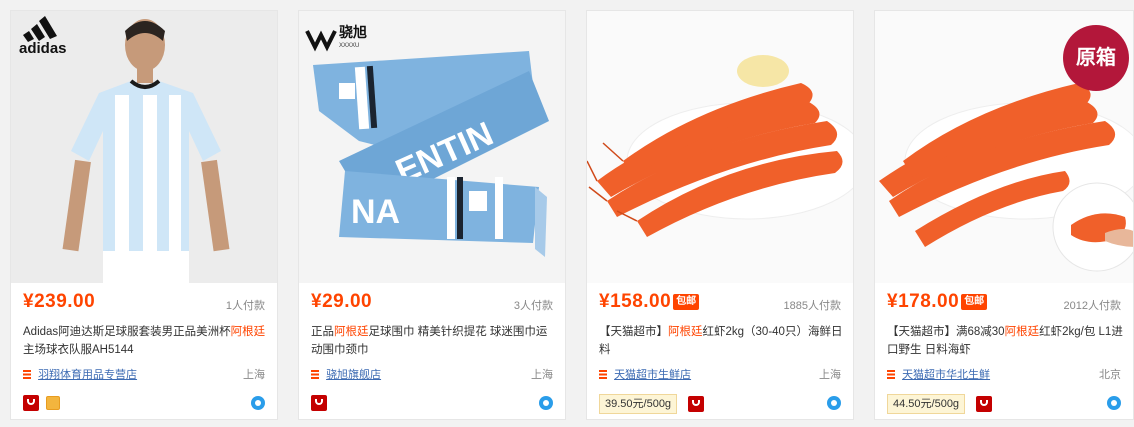 This screenshot has height=427, width=1134. What do you see at coordinates (245, 306) in the screenshot?
I see `sales-count: 1人付款` at bounding box center [245, 306].